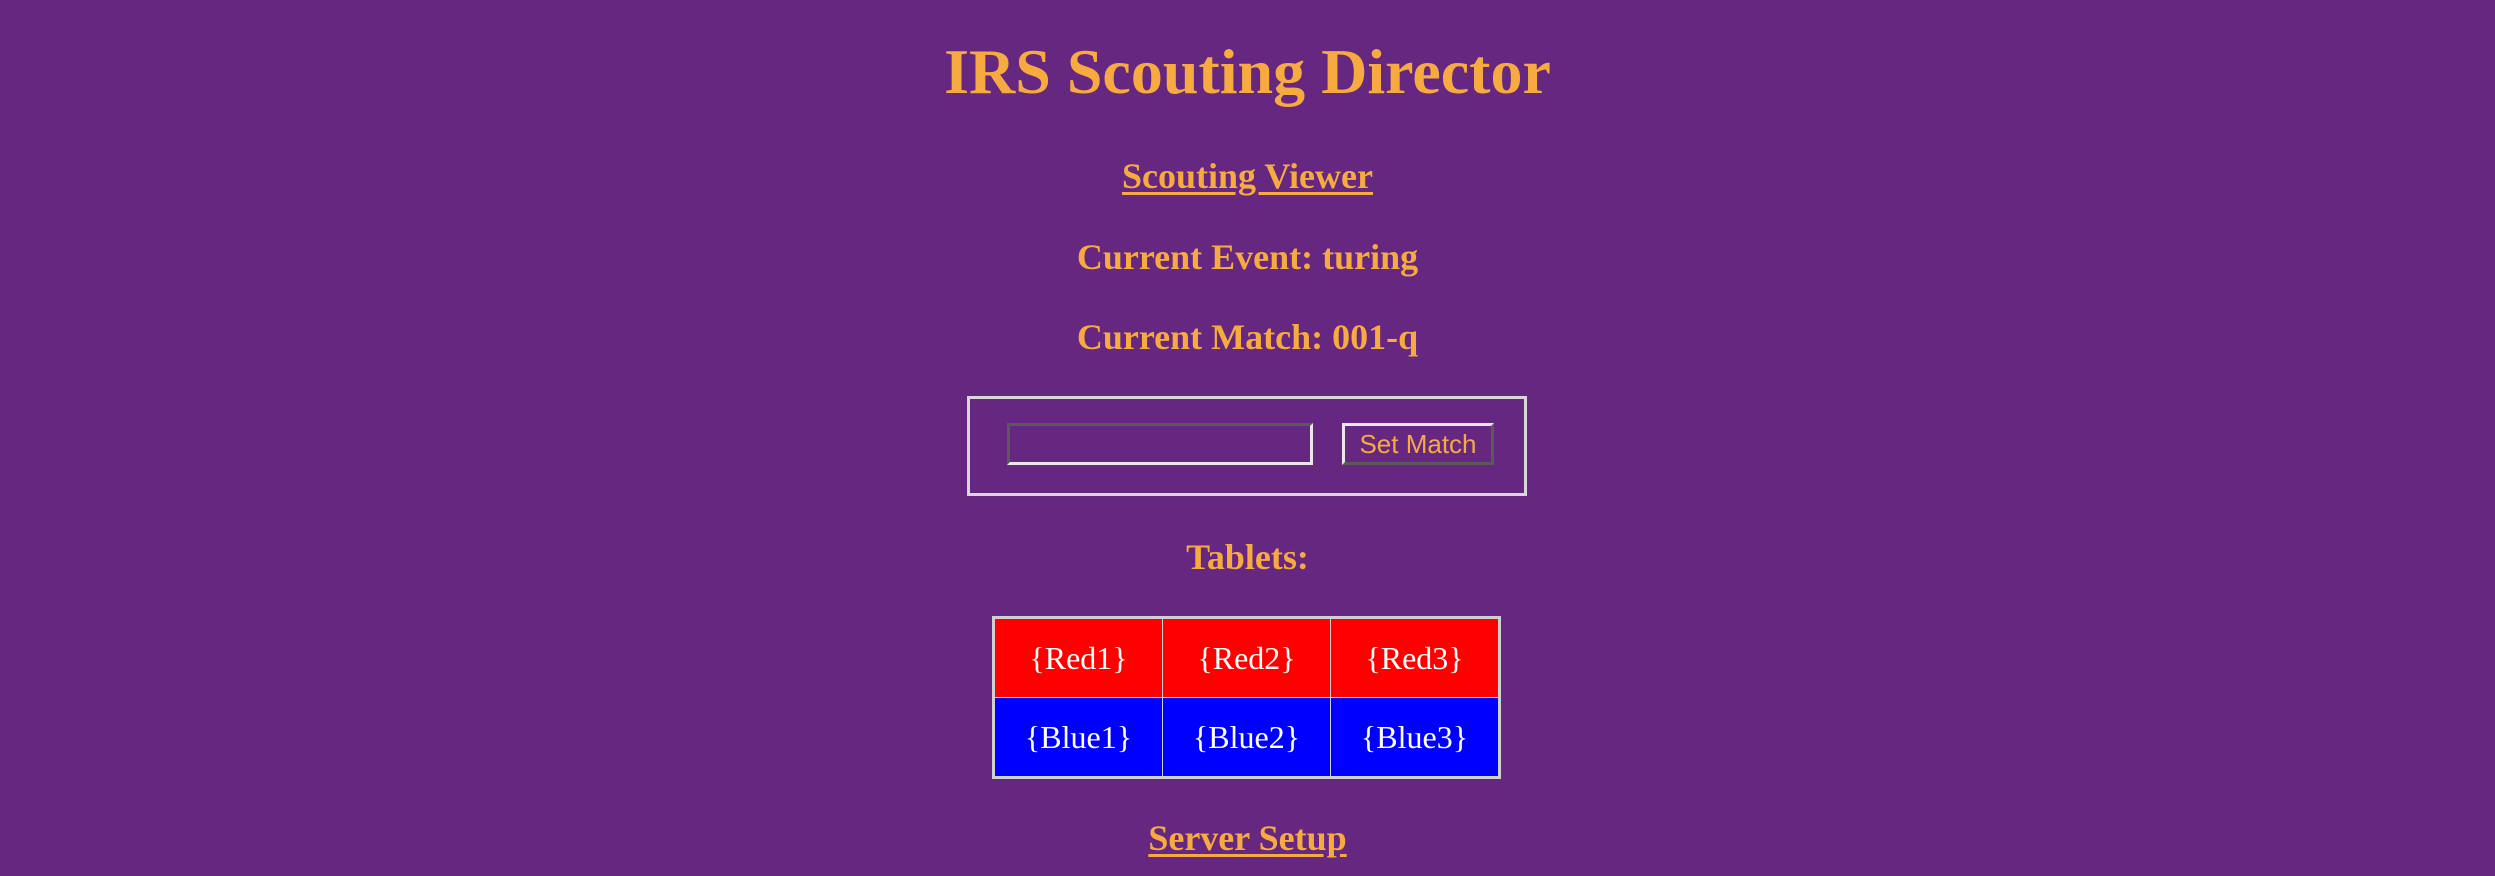 The height and width of the screenshot is (876, 2495). I want to click on tablet-blue2: {Blue2}, so click(1246, 737).